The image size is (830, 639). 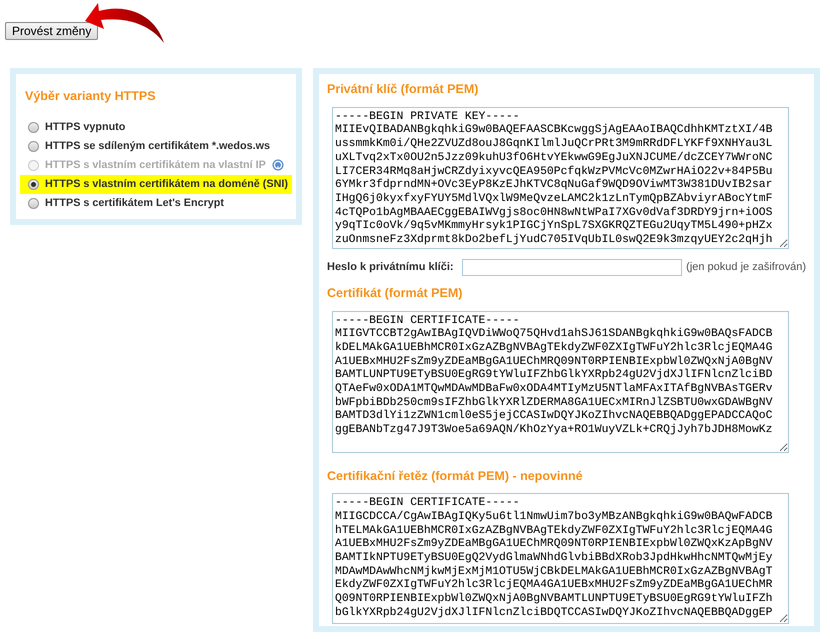 What do you see at coordinates (166, 184) in the screenshot?
I see `option-label: HTTPS s vlastním certifikátem na doméně (SNI)` at bounding box center [166, 184].